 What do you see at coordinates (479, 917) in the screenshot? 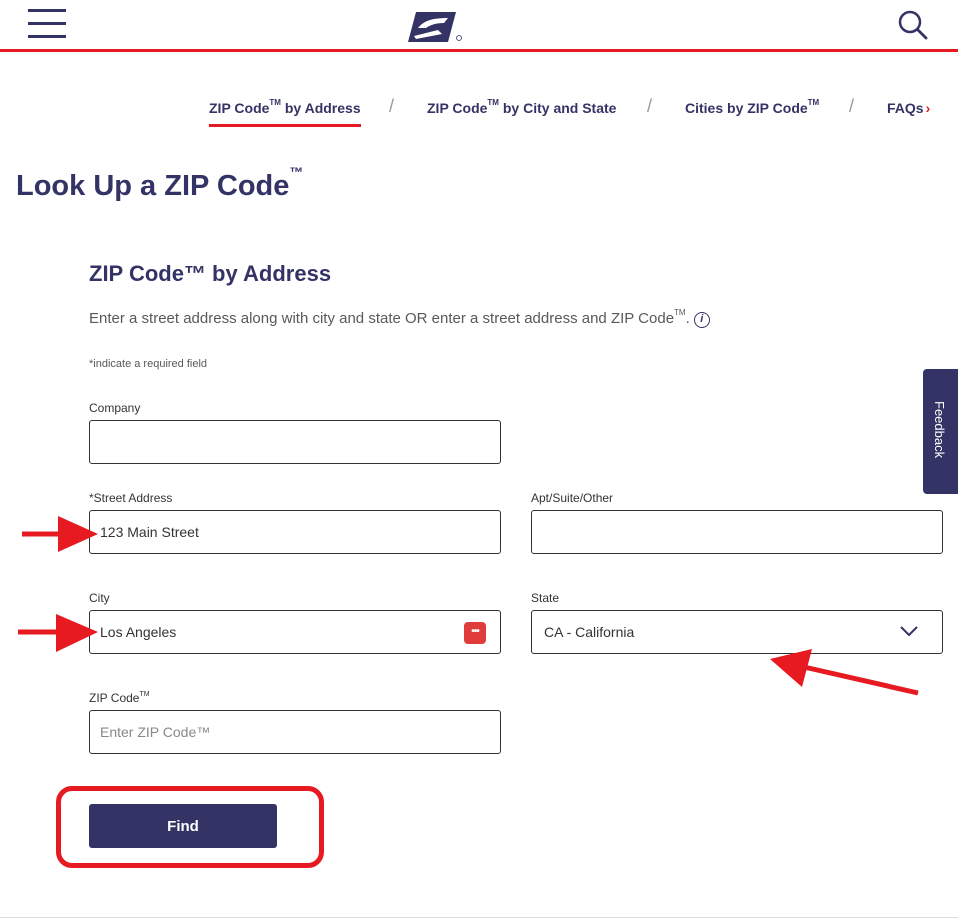
I see `footer-divider` at bounding box center [479, 917].